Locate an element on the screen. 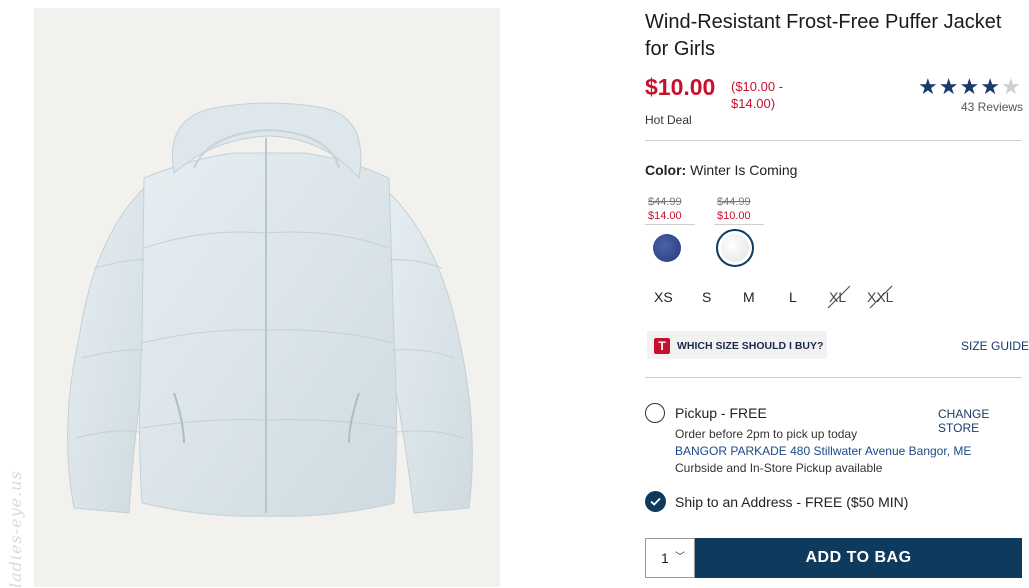 This screenshot has width=1029, height=588. true-fit-icon: T is located at coordinates (662, 346).